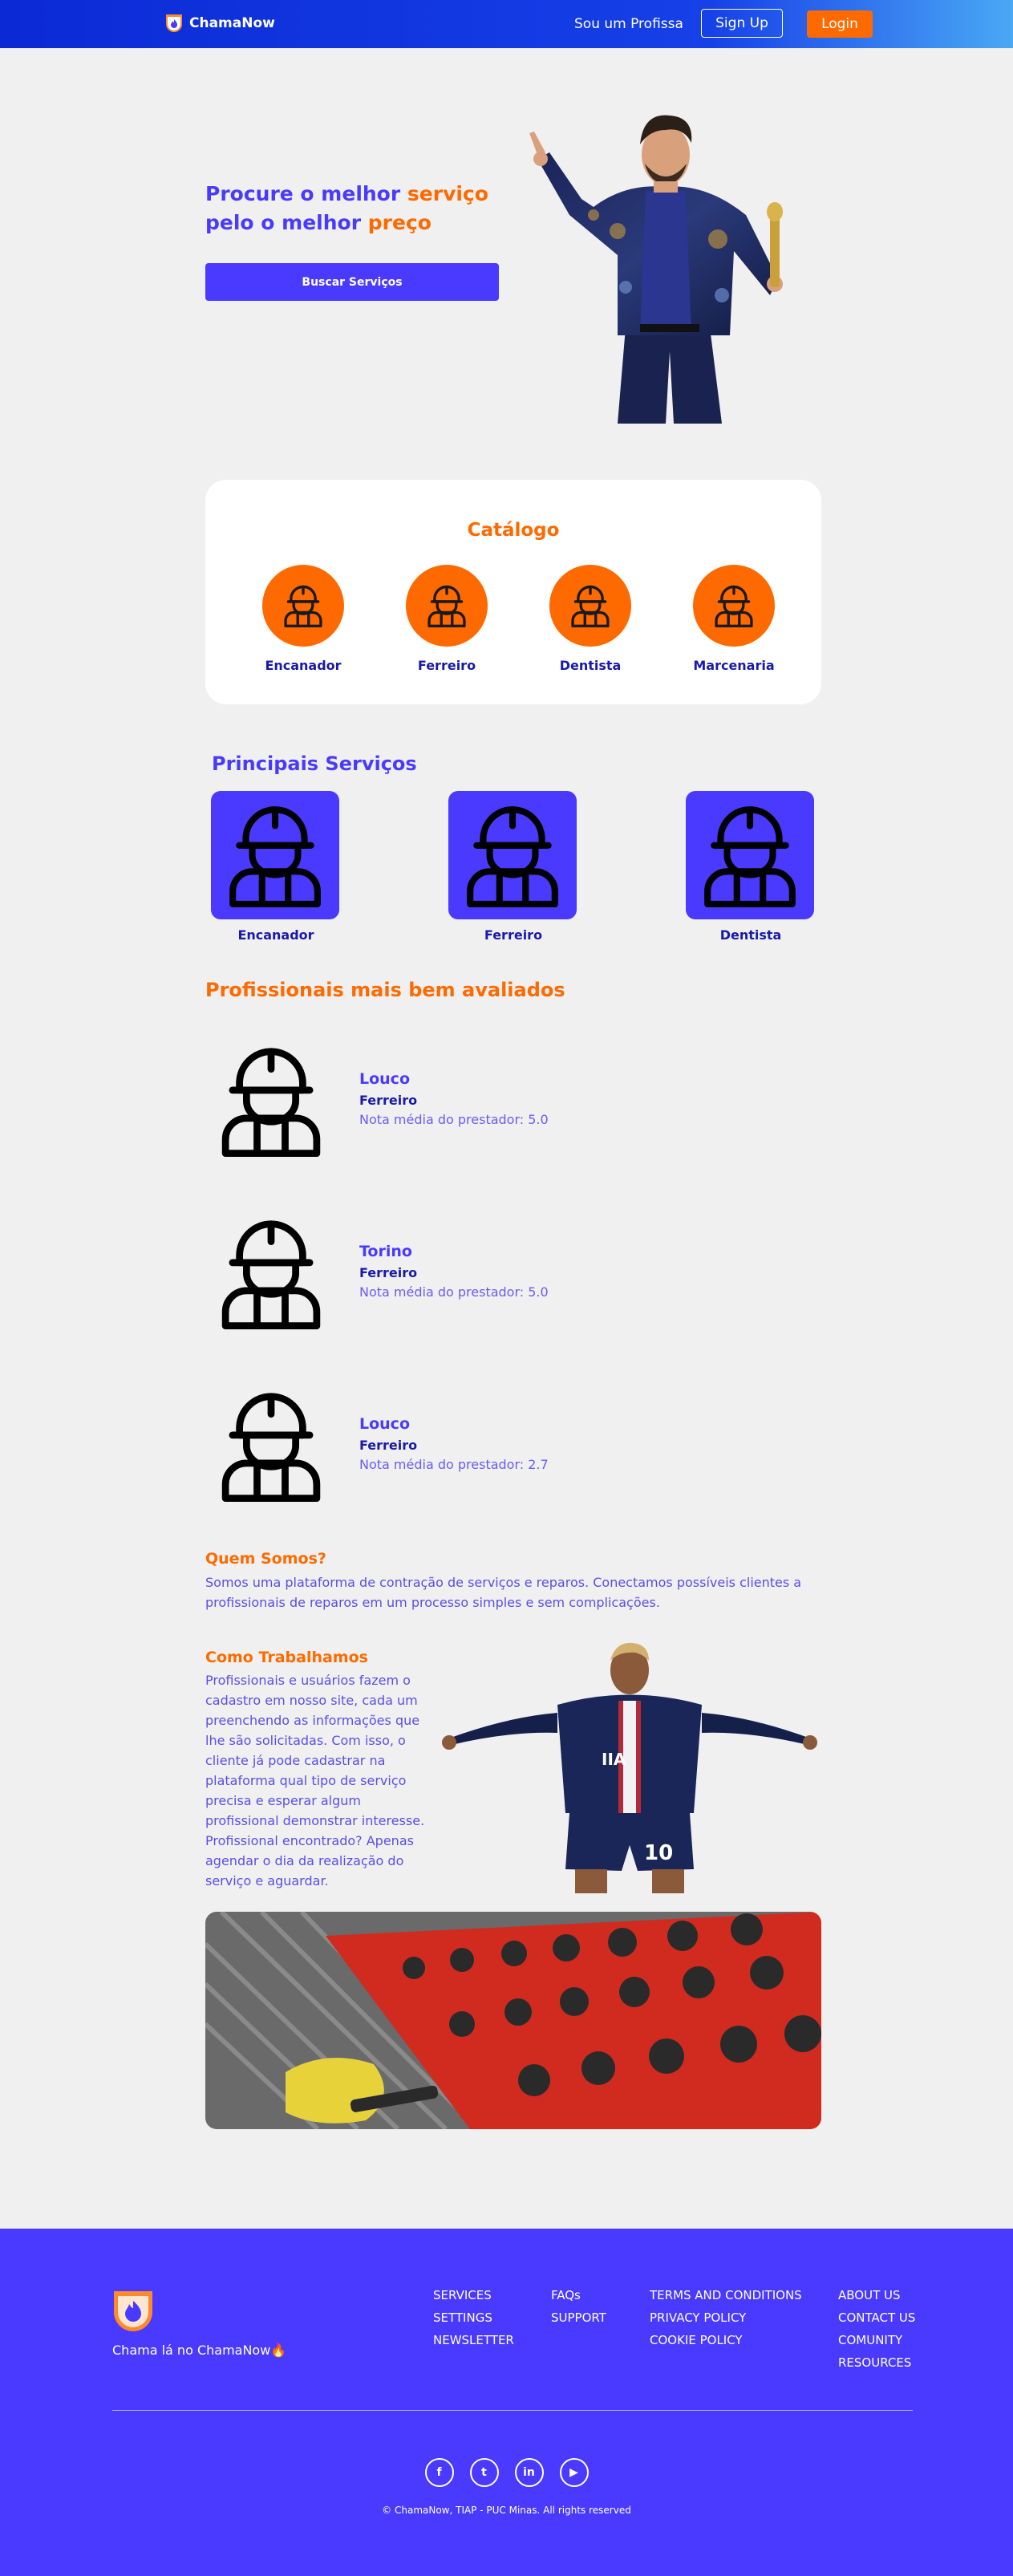  What do you see at coordinates (726, 2295) in the screenshot?
I see `footer-link-terms: TERMS AND CONDITIONS` at bounding box center [726, 2295].